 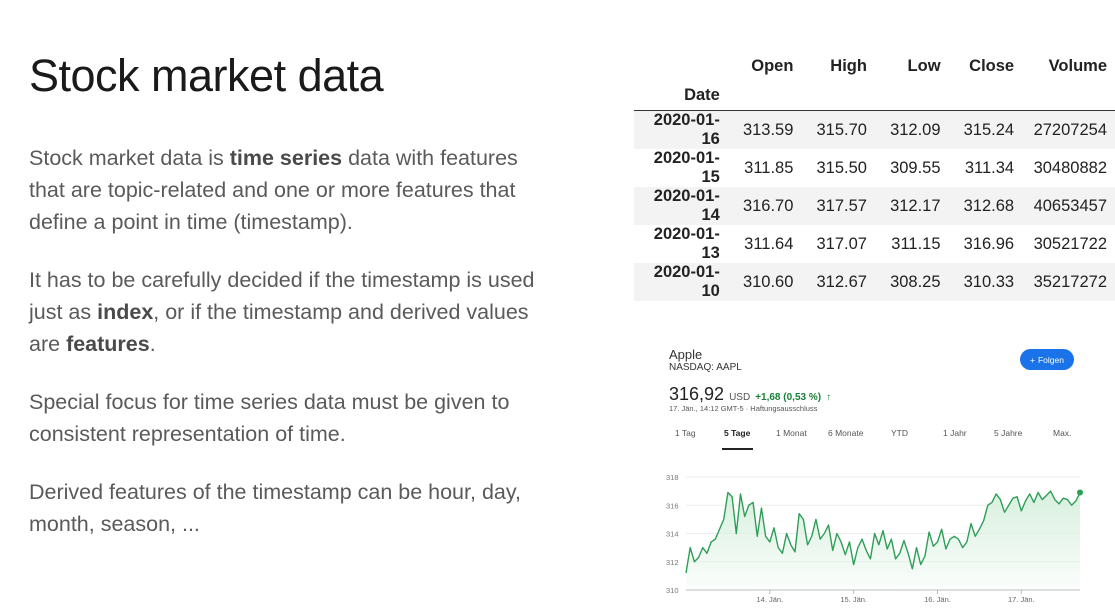 What do you see at coordinates (769, 599) in the screenshot?
I see `x-tick-label: 14. Jän.` at bounding box center [769, 599].